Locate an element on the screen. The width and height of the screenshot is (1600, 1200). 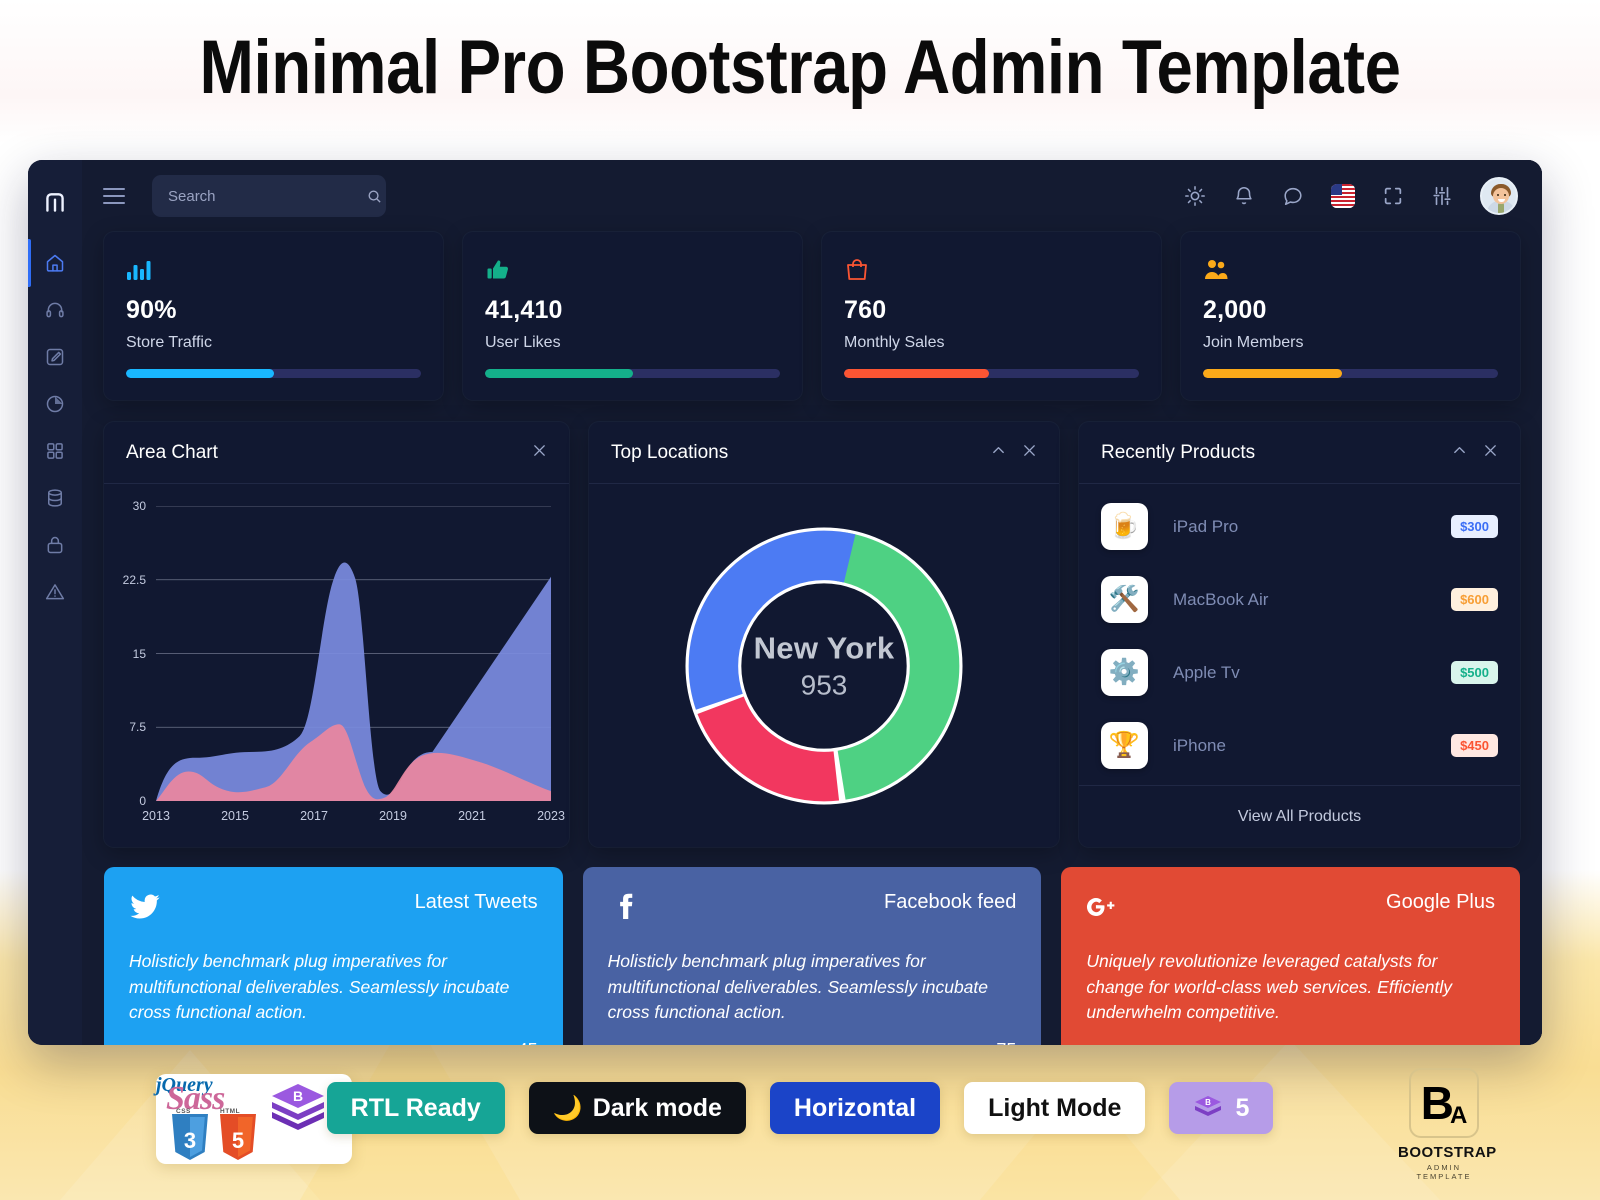
bar-chart-icon is located at coordinates (273, 268).